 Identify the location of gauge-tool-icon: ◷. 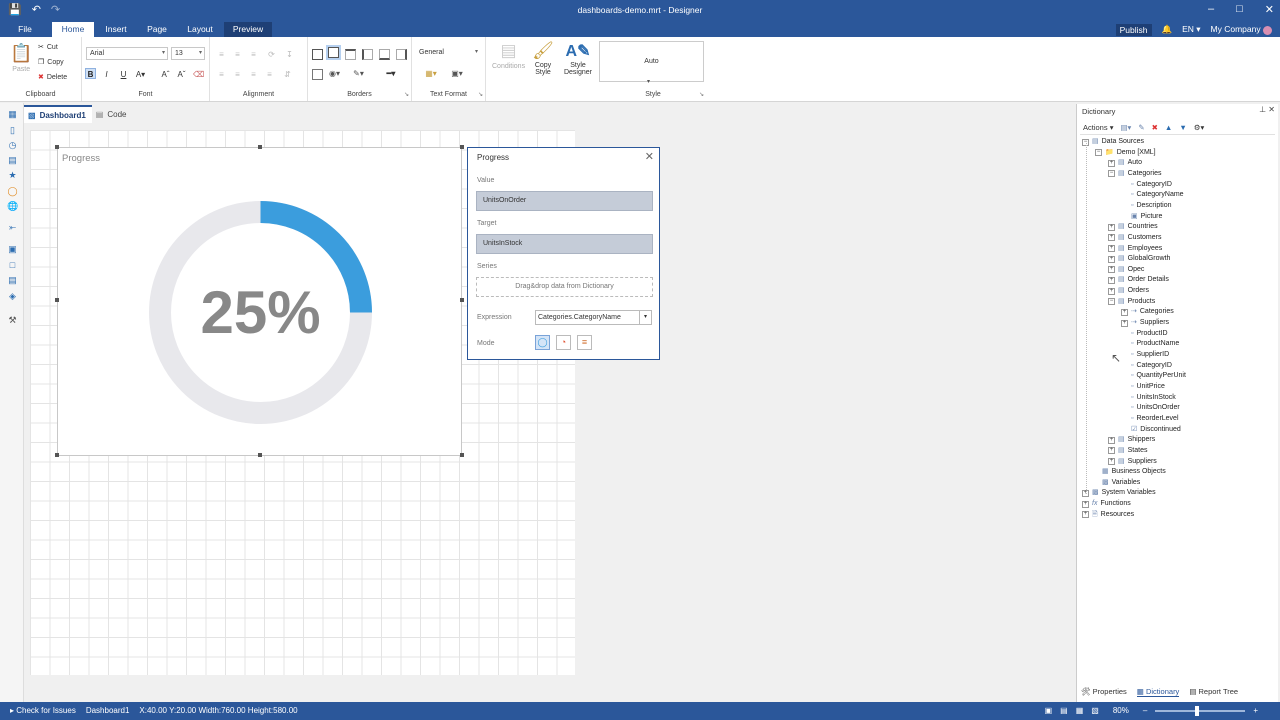
(12, 145).